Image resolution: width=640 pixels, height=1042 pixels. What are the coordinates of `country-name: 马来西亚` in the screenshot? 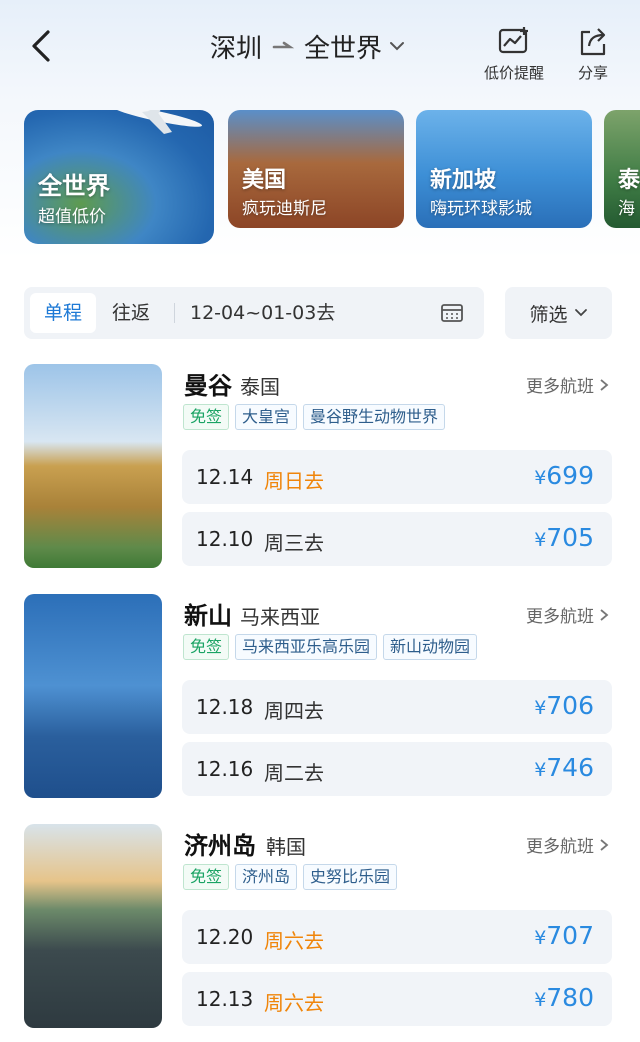 It's located at (280, 617).